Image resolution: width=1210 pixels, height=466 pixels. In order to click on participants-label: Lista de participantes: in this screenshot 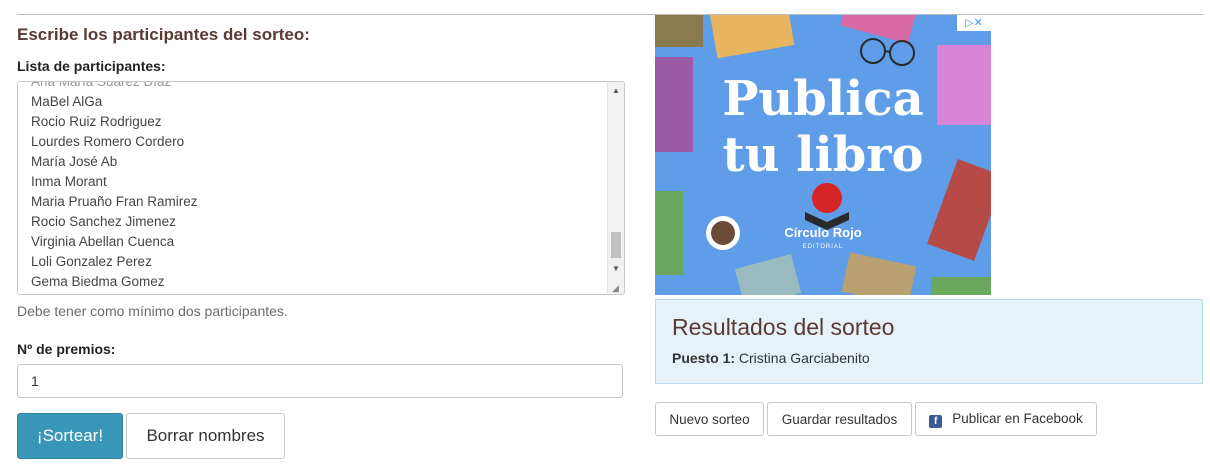, I will do `click(91, 66)`.